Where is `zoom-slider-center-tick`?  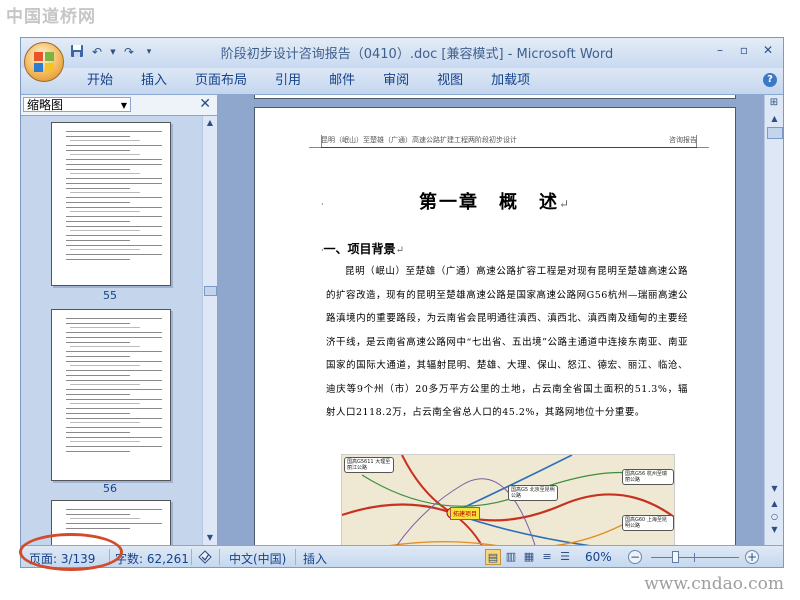 zoom-slider-center-tick is located at coordinates (694, 557).